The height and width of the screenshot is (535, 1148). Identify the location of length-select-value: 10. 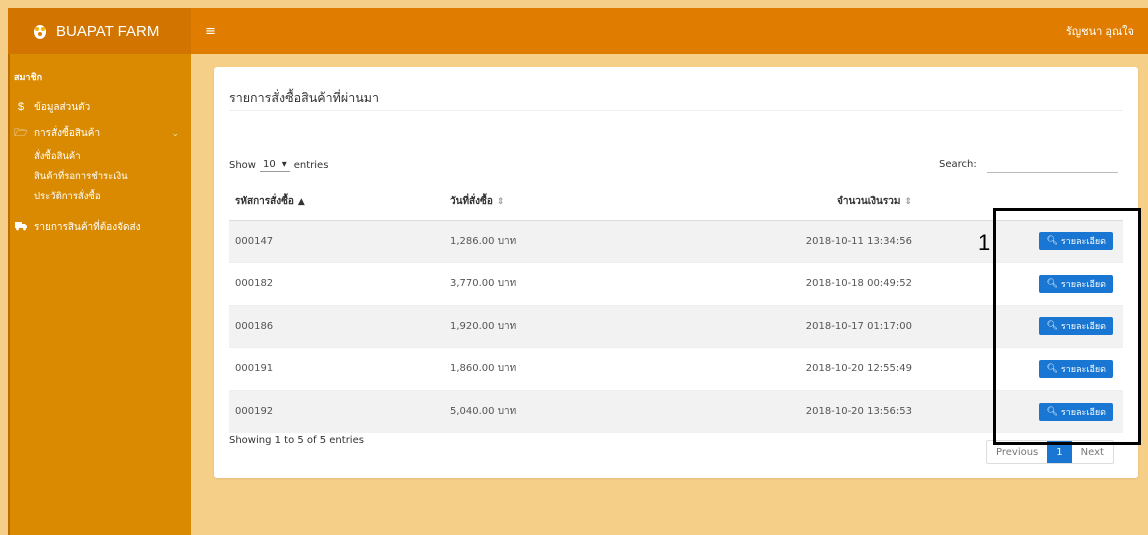
(269, 164).